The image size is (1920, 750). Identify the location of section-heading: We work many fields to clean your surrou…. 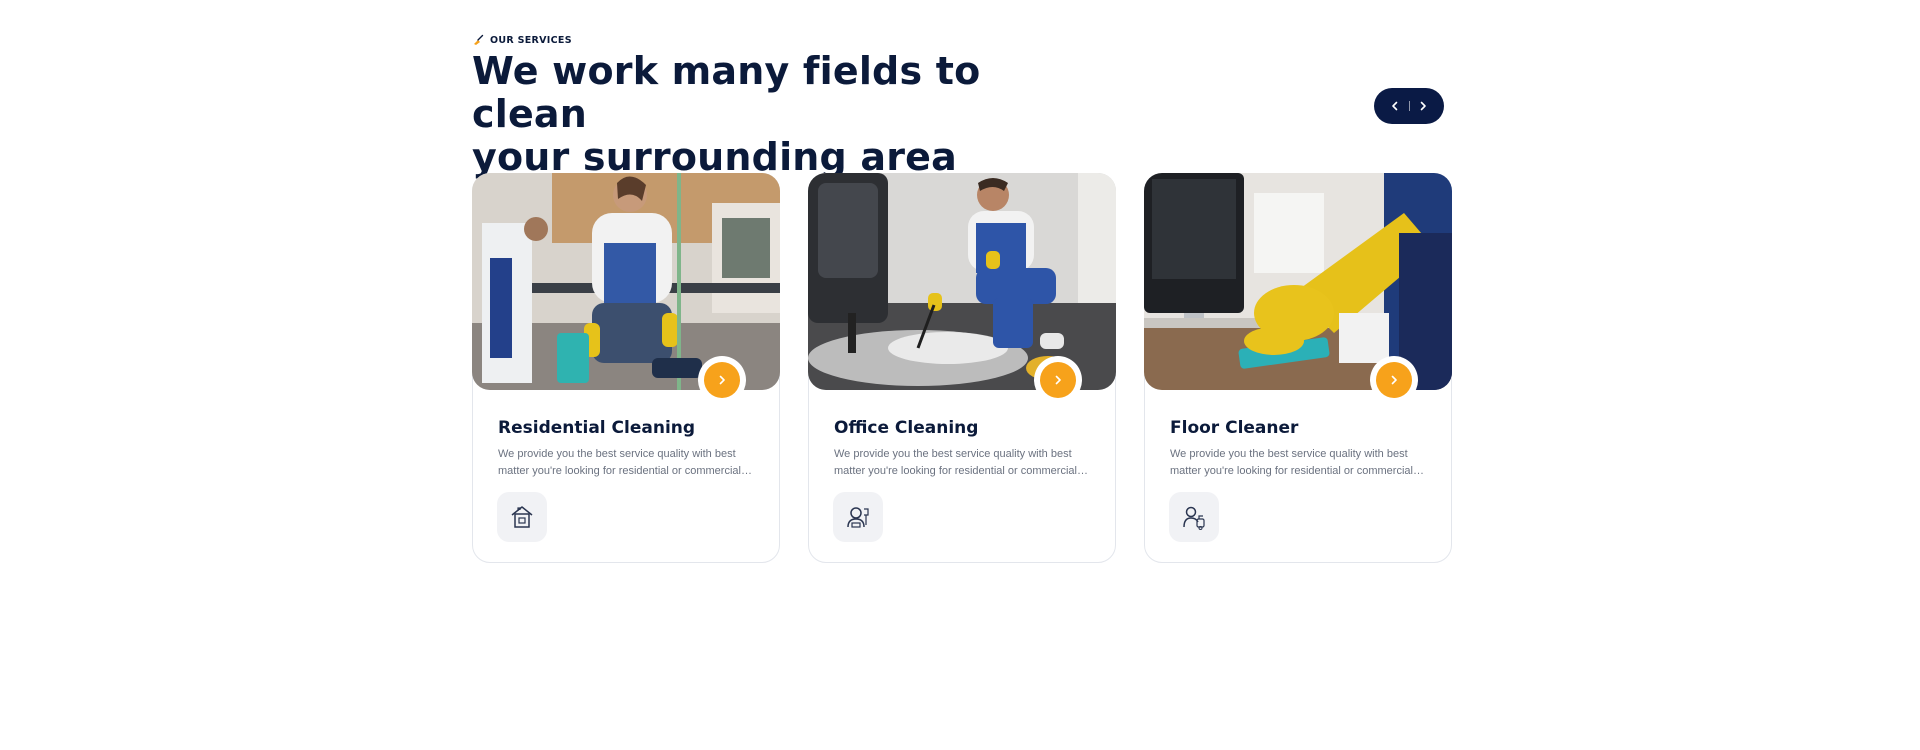
(782, 114).